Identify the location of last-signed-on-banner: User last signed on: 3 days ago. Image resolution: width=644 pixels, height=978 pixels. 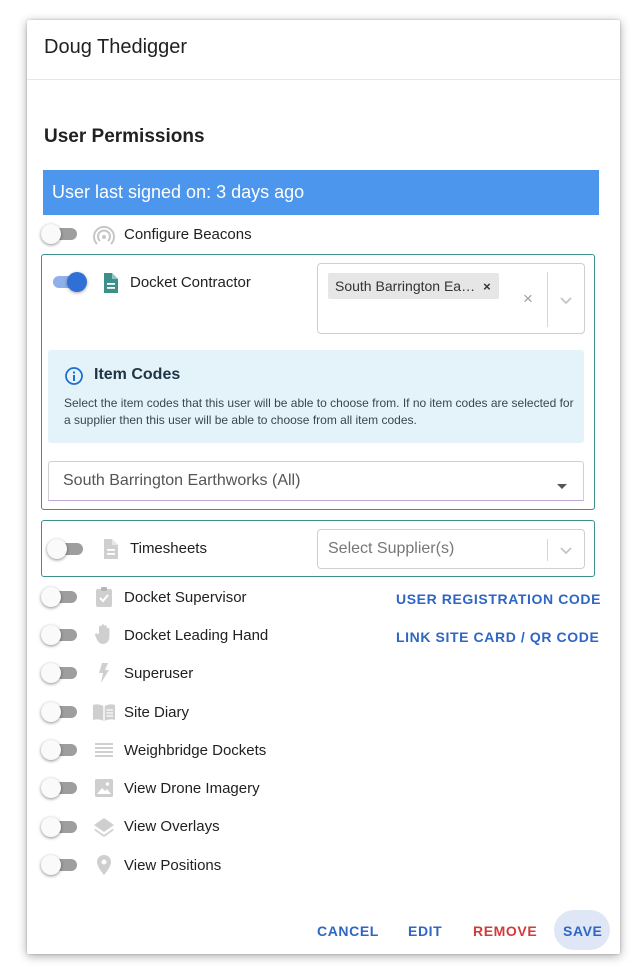
(321, 192).